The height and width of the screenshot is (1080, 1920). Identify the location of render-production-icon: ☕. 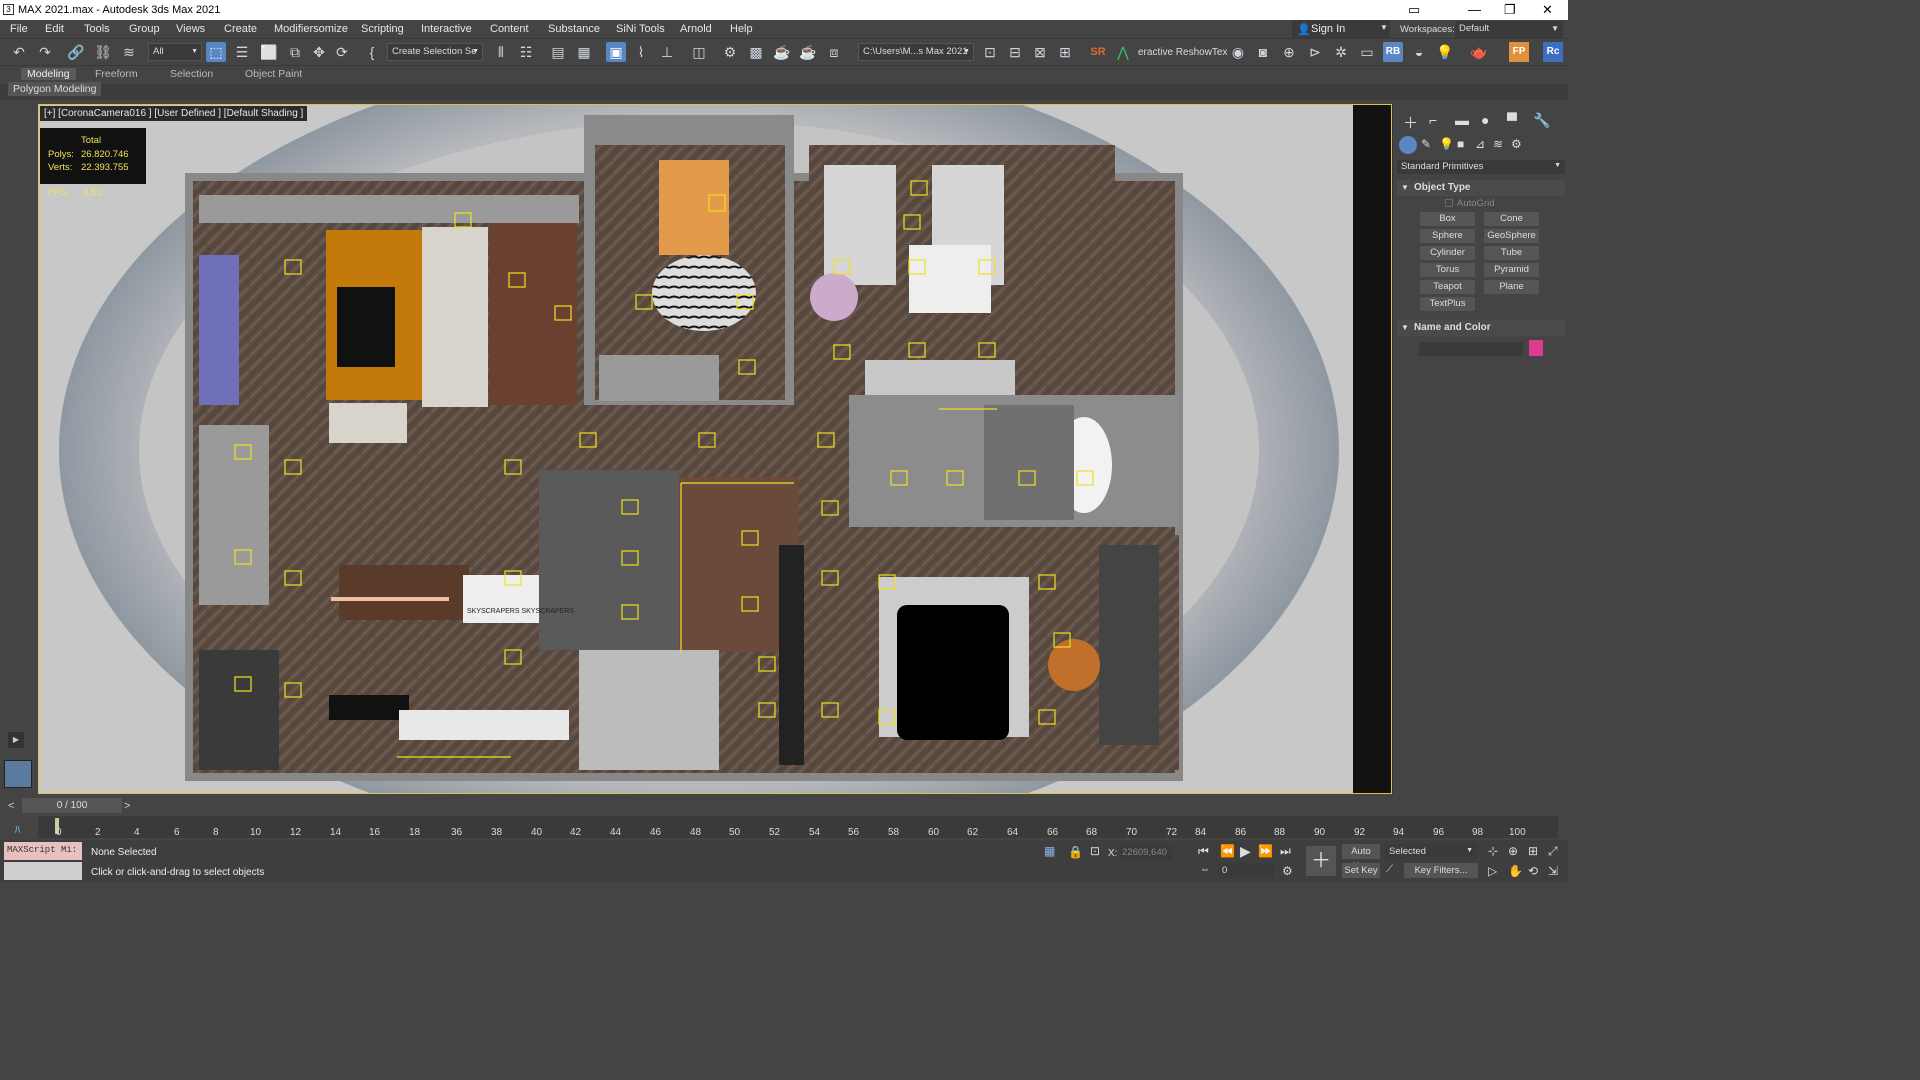
(782, 52).